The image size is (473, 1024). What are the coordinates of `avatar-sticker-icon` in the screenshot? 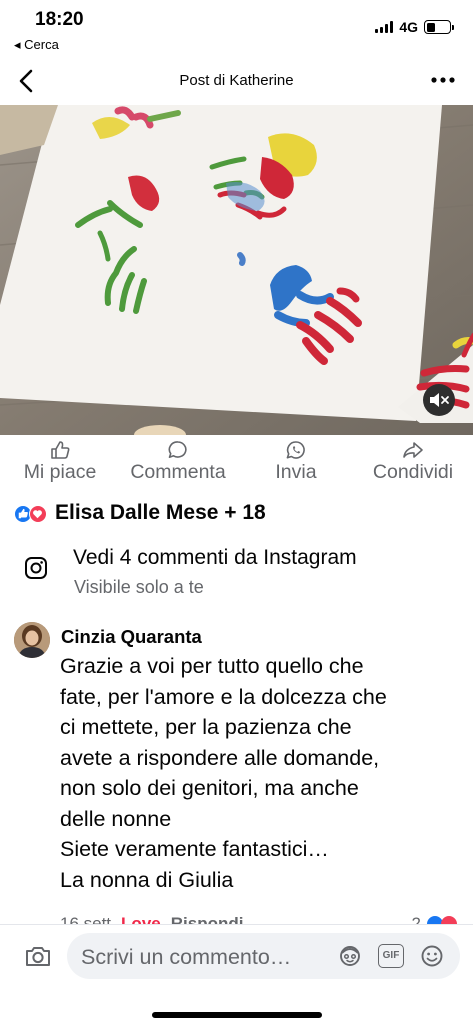 It's located at (350, 956).